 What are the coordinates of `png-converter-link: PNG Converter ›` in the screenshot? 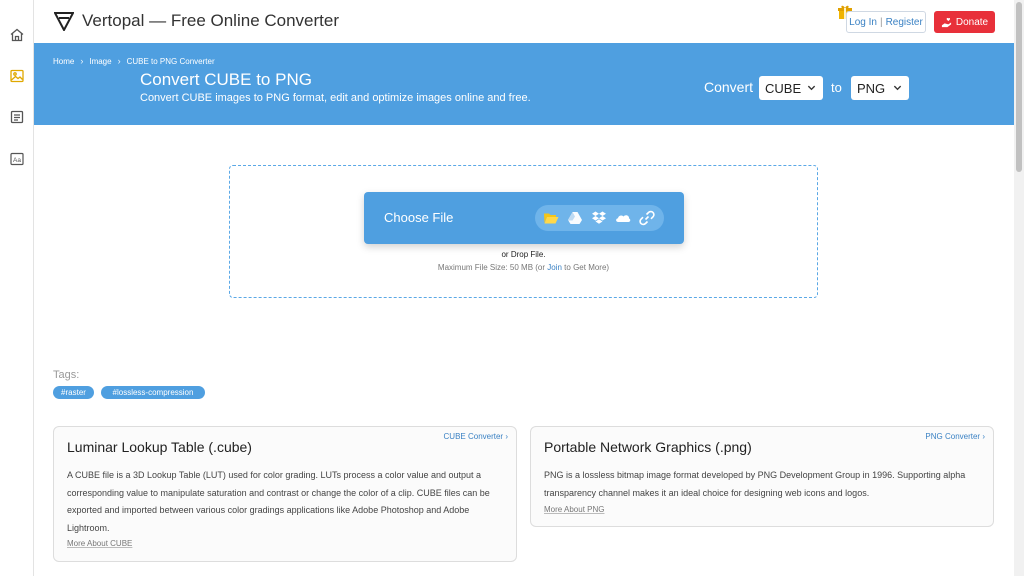 It's located at (955, 436).